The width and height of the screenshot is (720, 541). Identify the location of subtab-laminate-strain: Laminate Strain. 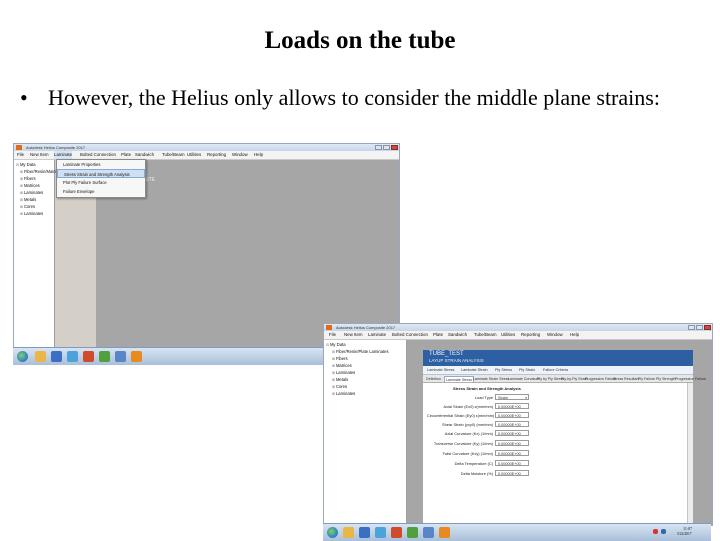
(474, 370).